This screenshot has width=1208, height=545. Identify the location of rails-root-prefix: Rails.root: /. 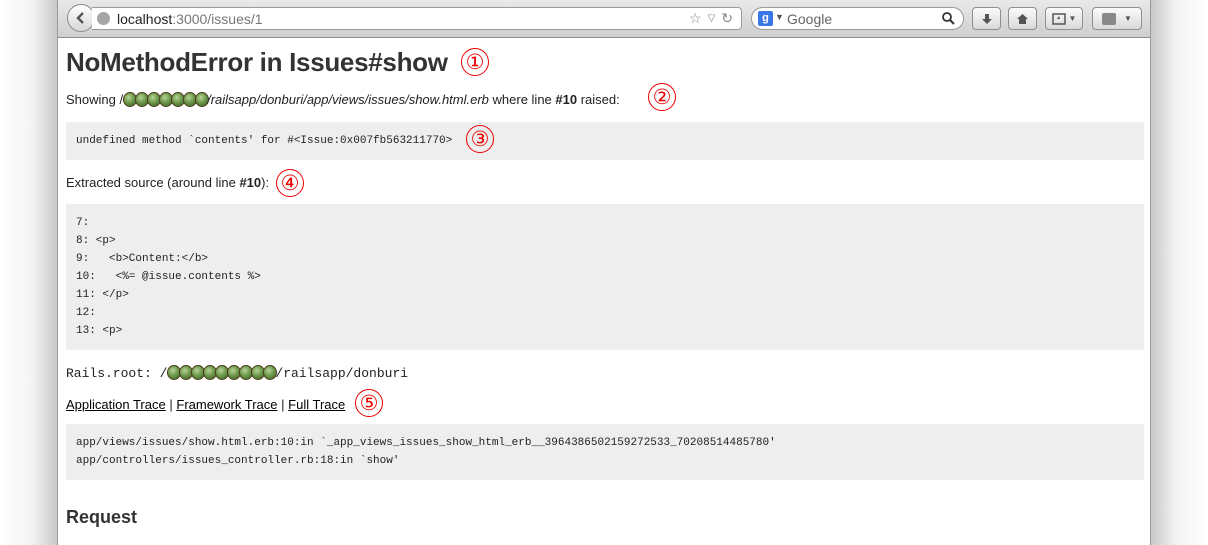
(117, 373).